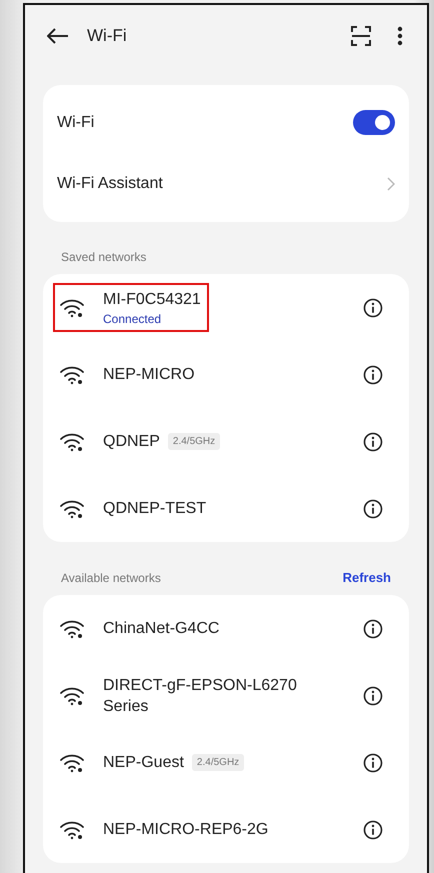 This screenshot has height=873, width=434. I want to click on section-title: Saved networks, so click(103, 257).